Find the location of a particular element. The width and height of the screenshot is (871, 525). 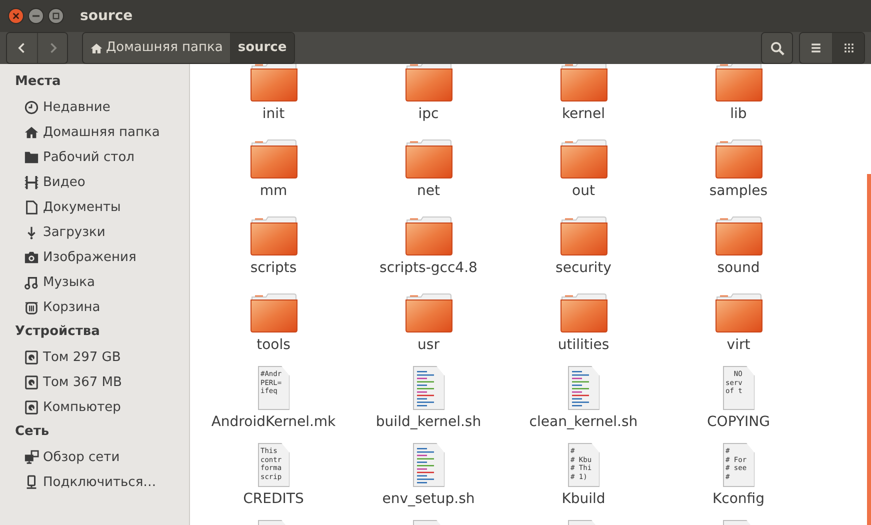

list-view-button is located at coordinates (816, 48).